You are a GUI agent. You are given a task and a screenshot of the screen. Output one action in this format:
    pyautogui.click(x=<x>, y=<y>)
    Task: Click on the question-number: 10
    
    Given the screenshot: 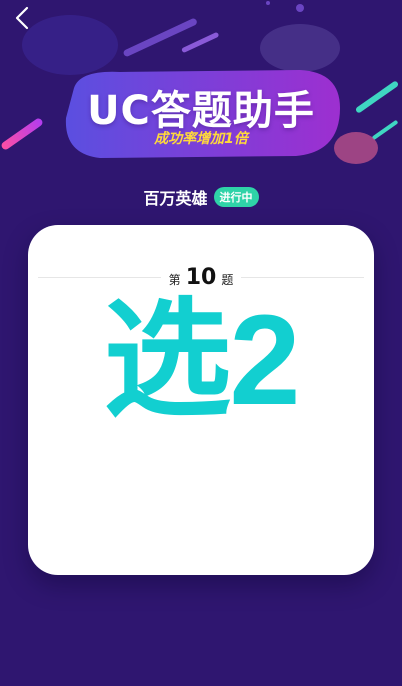 What is the action you would take?
    pyautogui.click(x=201, y=277)
    